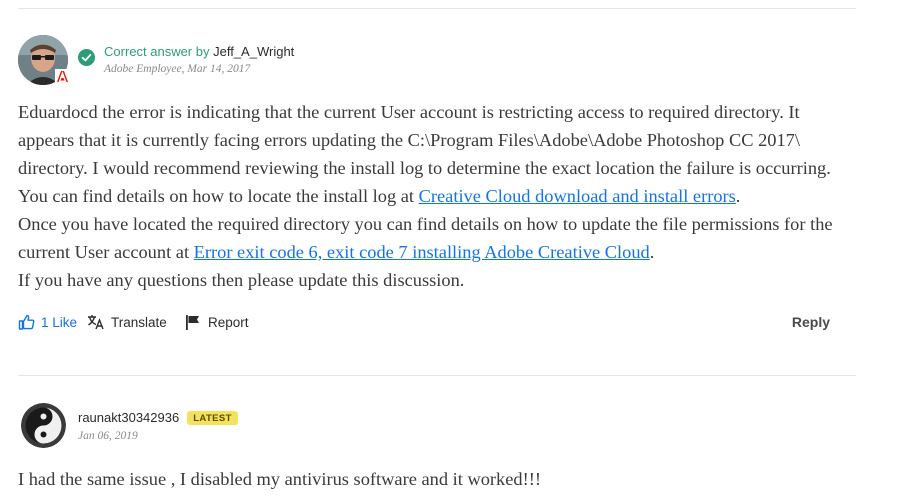 The height and width of the screenshot is (500, 903). I want to click on author-role: Adobe Employee, so click(143, 69).